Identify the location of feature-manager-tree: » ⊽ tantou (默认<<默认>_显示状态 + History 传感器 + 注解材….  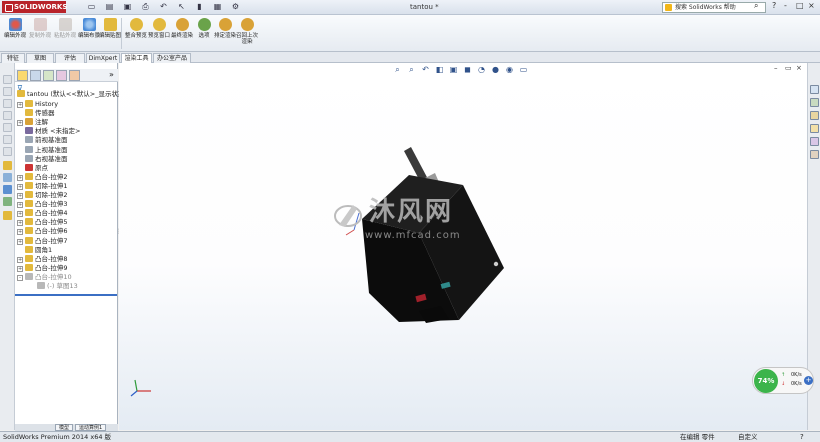
(70, 246).